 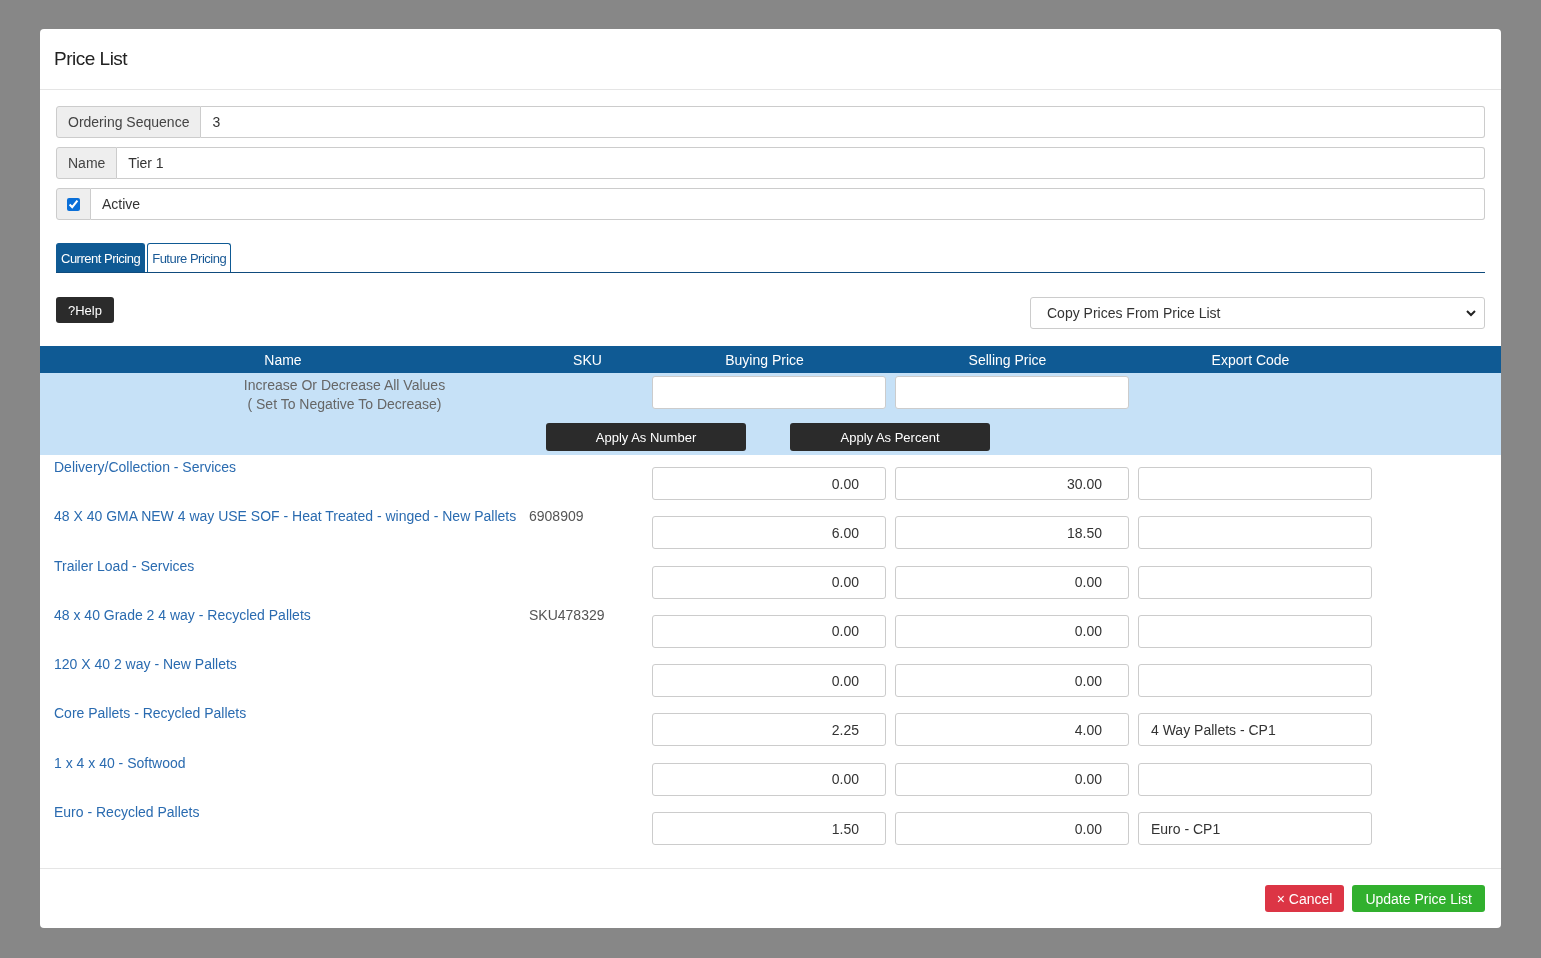 What do you see at coordinates (182, 614) in the screenshot?
I see `product-link: 48 x 40 Grade 2 4 way - Recycled Pallets` at bounding box center [182, 614].